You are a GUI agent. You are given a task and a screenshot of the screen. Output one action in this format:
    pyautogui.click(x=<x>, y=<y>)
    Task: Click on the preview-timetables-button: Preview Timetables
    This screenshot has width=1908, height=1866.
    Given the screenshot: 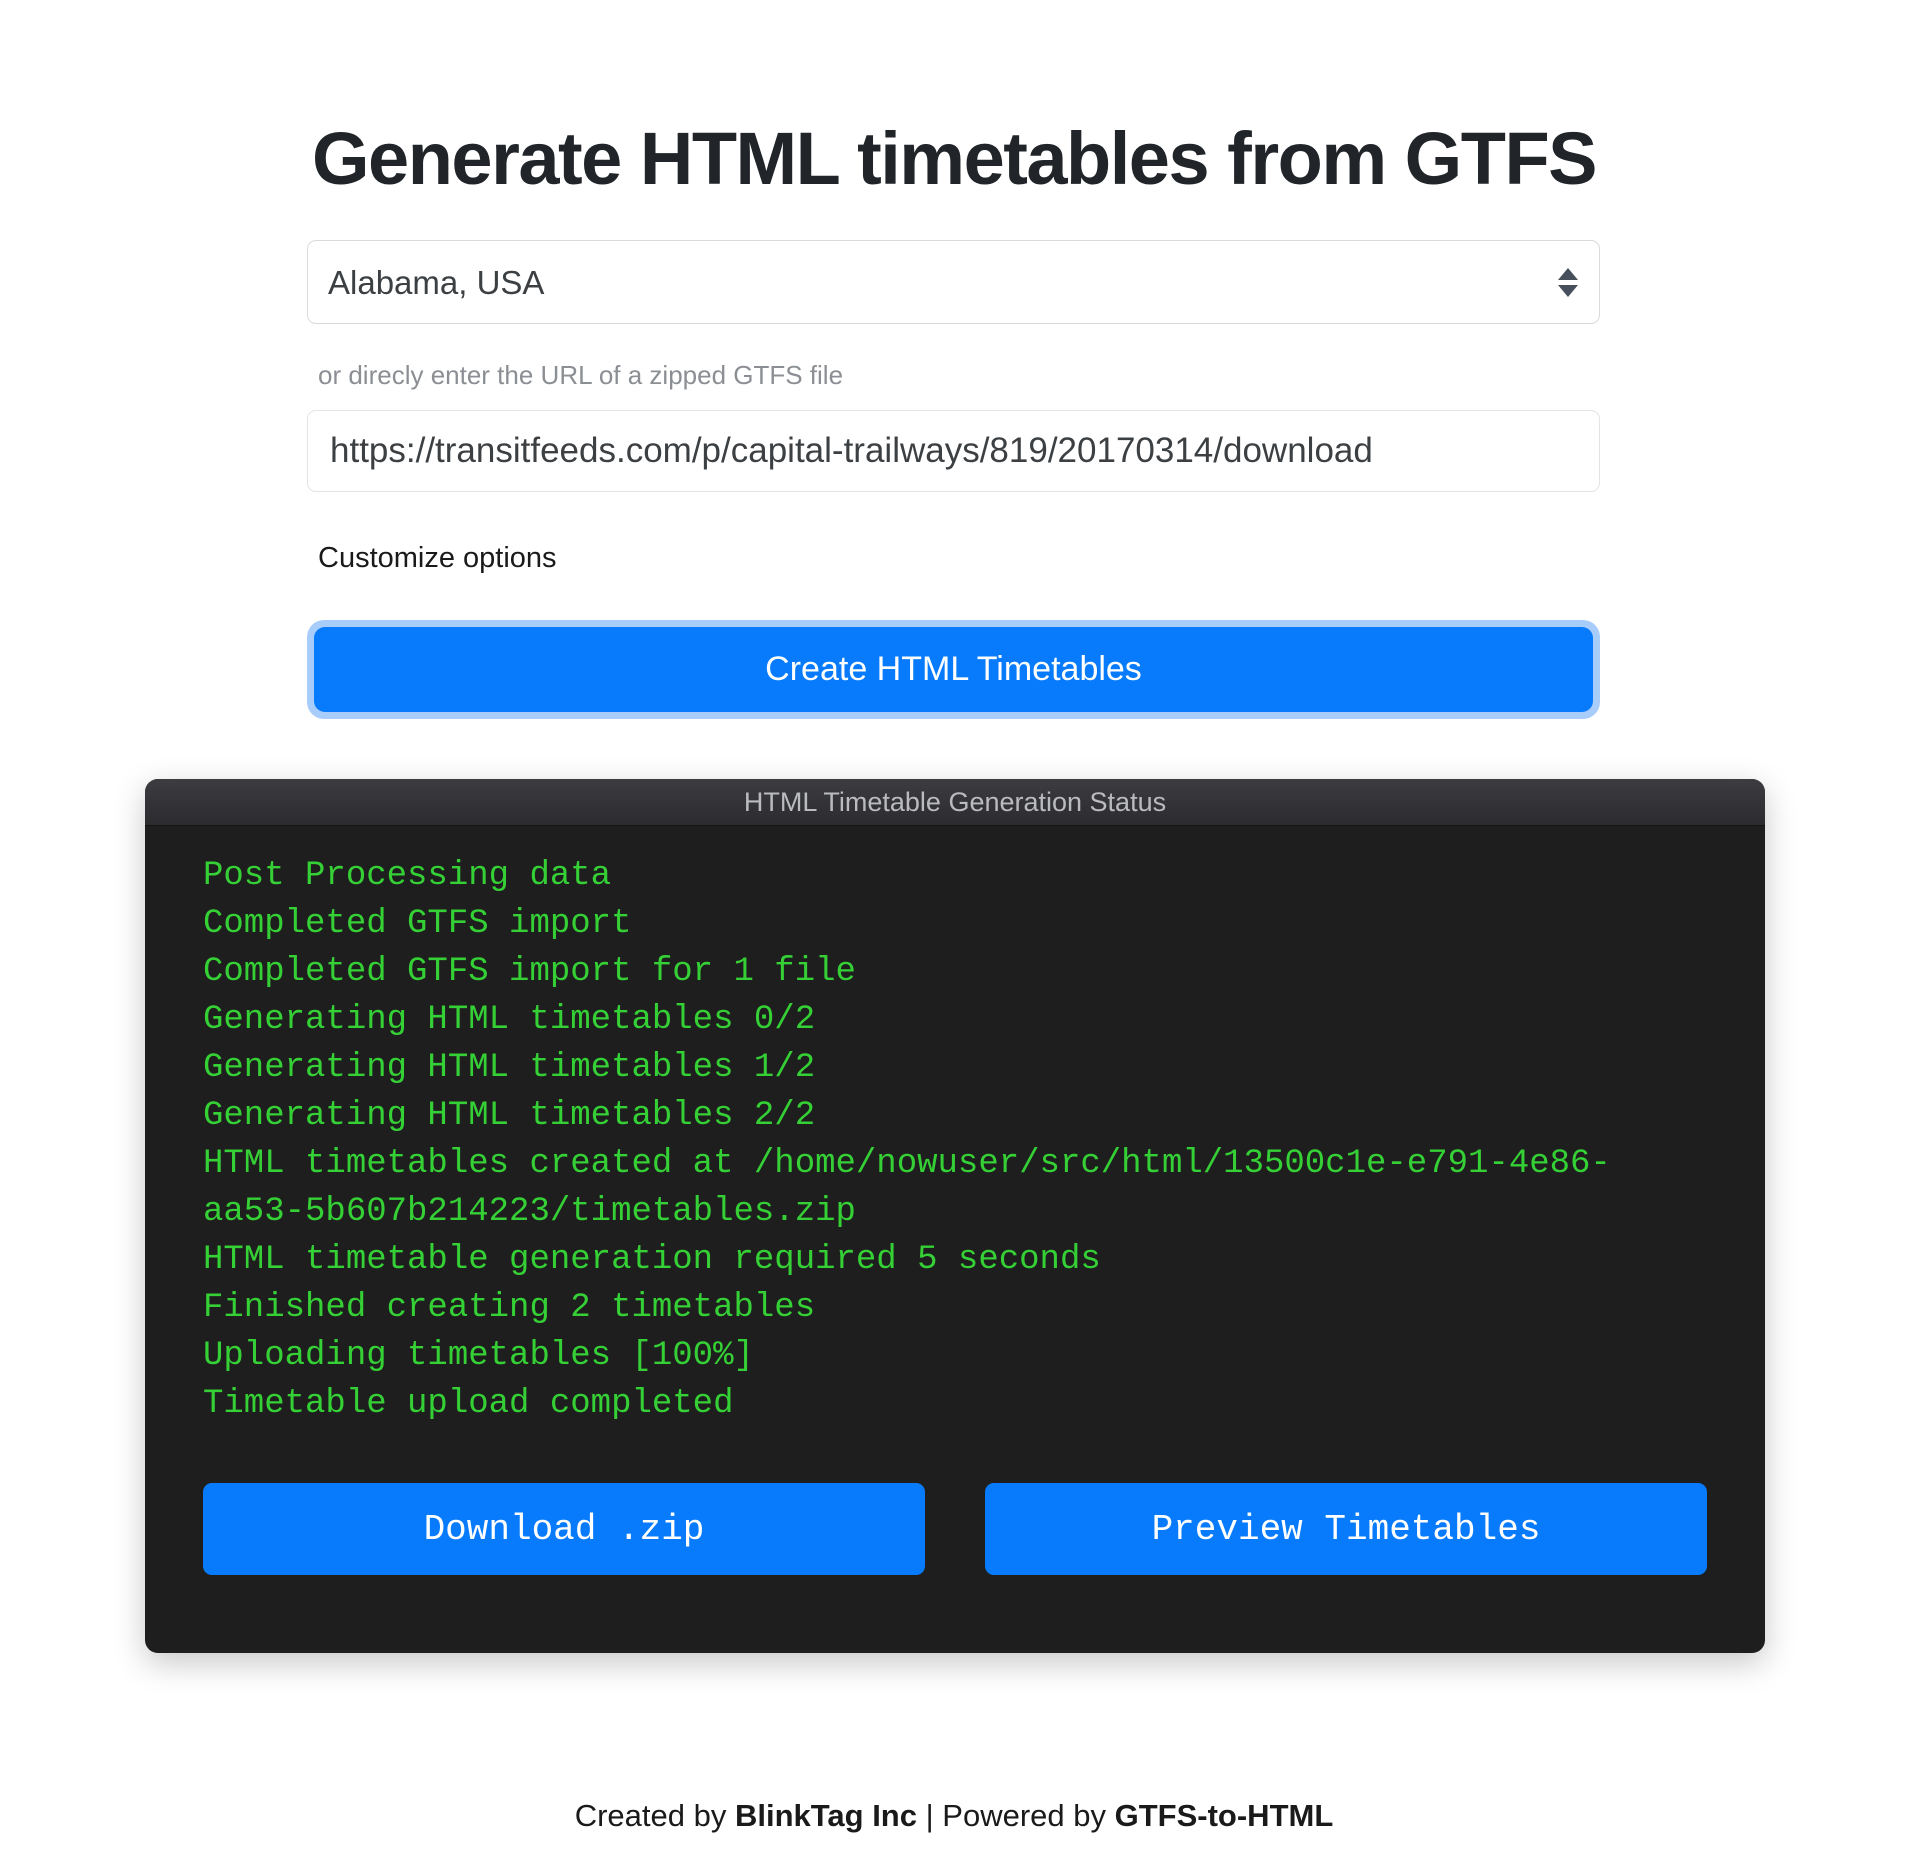 What is the action you would take?
    pyautogui.click(x=1346, y=1529)
    